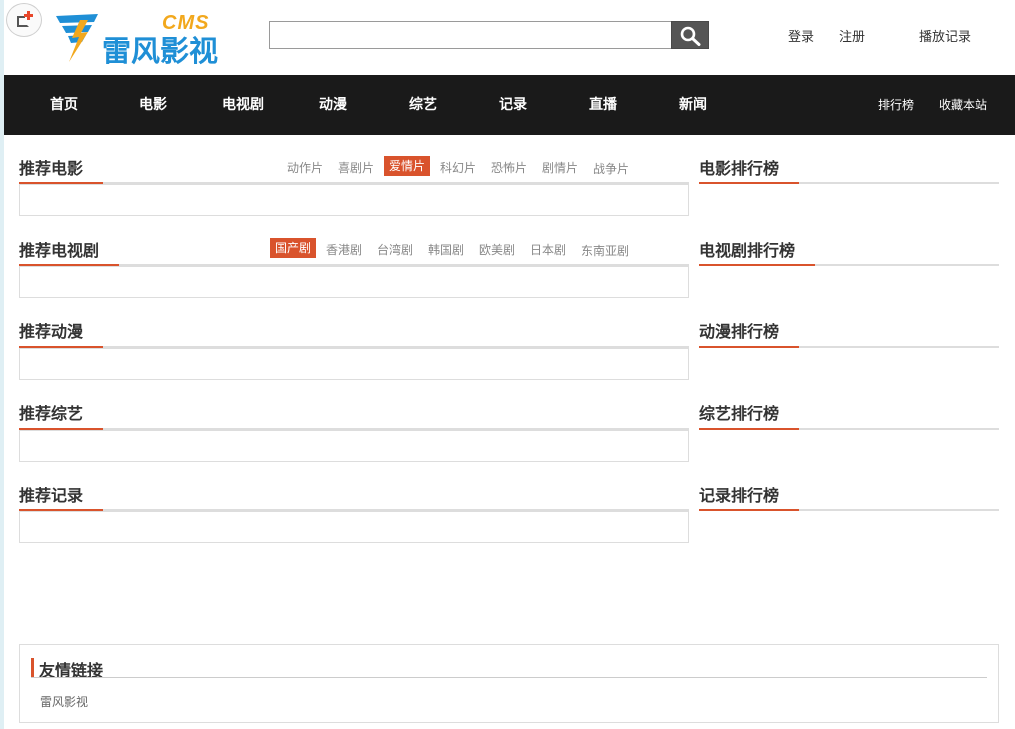  What do you see at coordinates (852, 35) in the screenshot?
I see `register-link: 注册` at bounding box center [852, 35].